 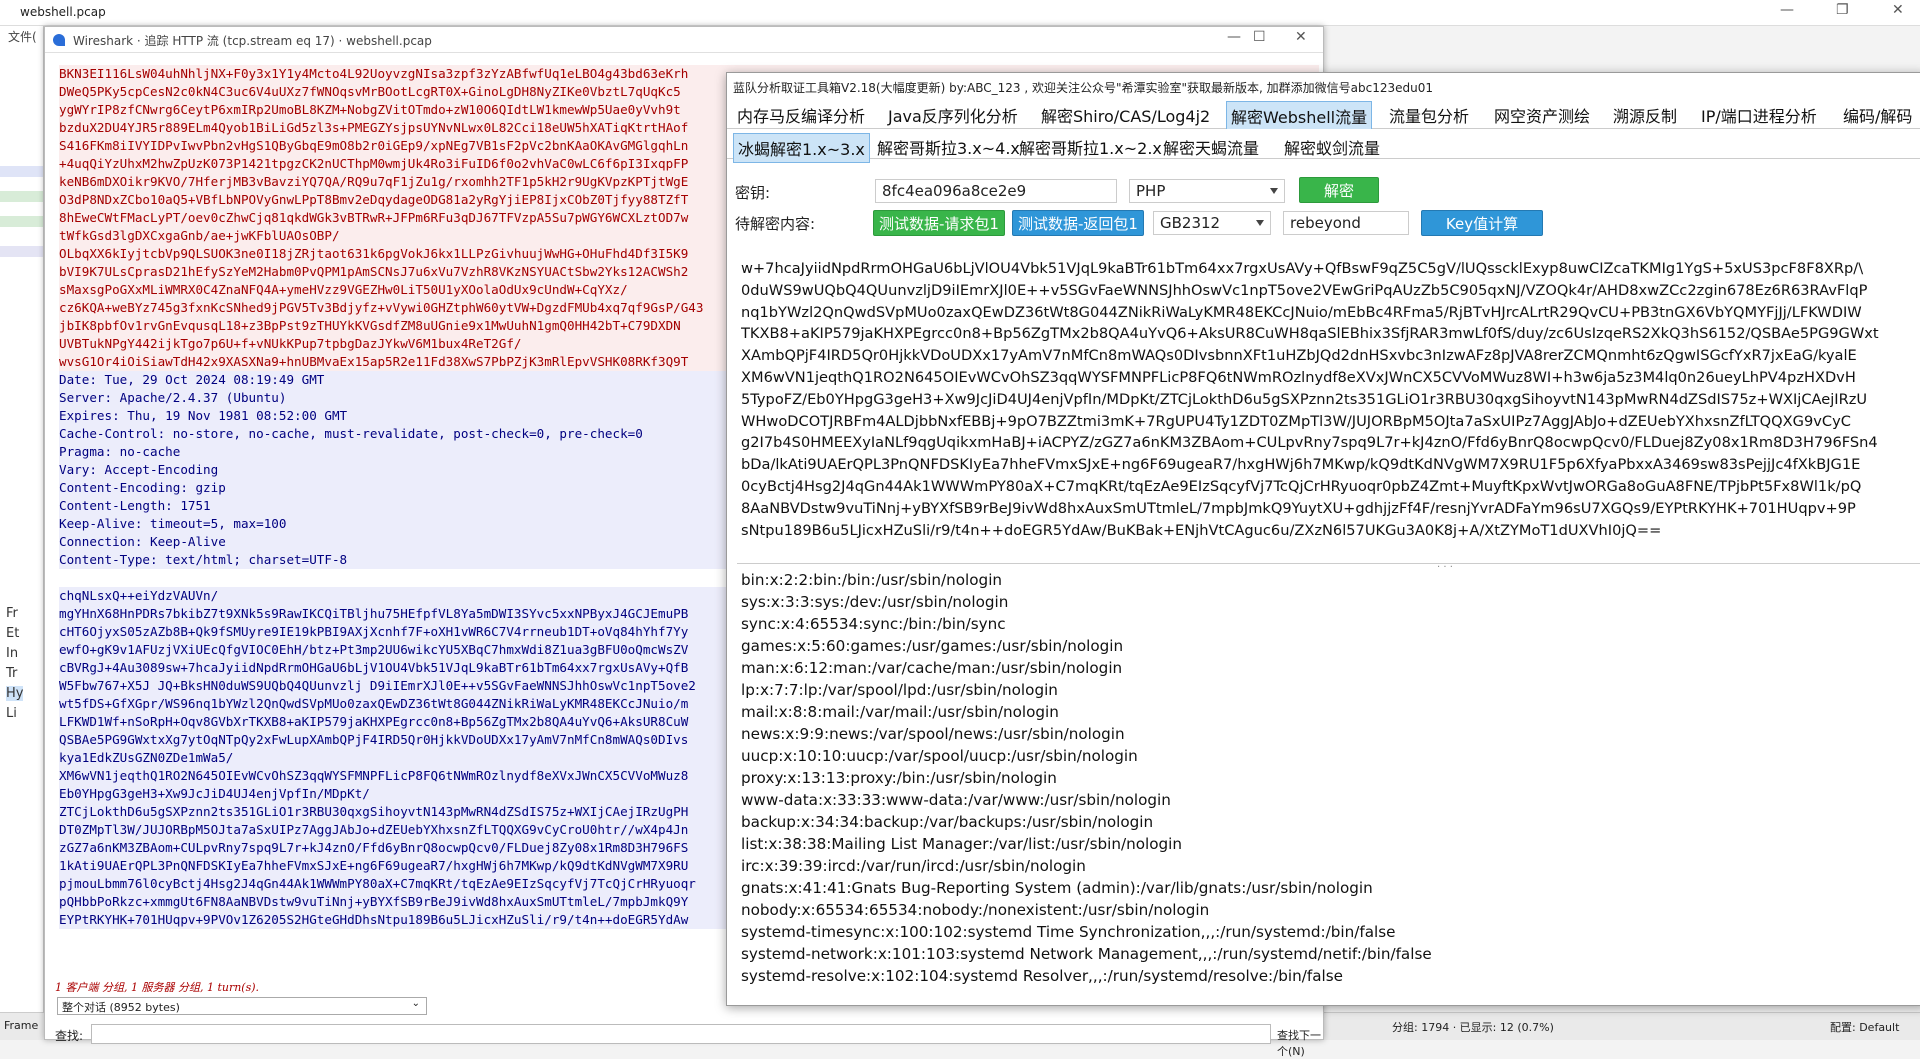 What do you see at coordinates (1259, 37) in the screenshot?
I see `maximize-icon: ☐` at bounding box center [1259, 37].